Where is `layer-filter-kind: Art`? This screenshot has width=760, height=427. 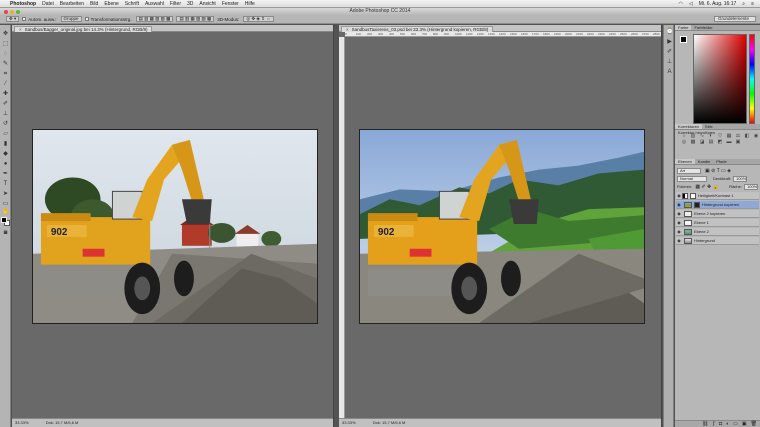
layer-filter-kind: Art is located at coordinates (689, 170).